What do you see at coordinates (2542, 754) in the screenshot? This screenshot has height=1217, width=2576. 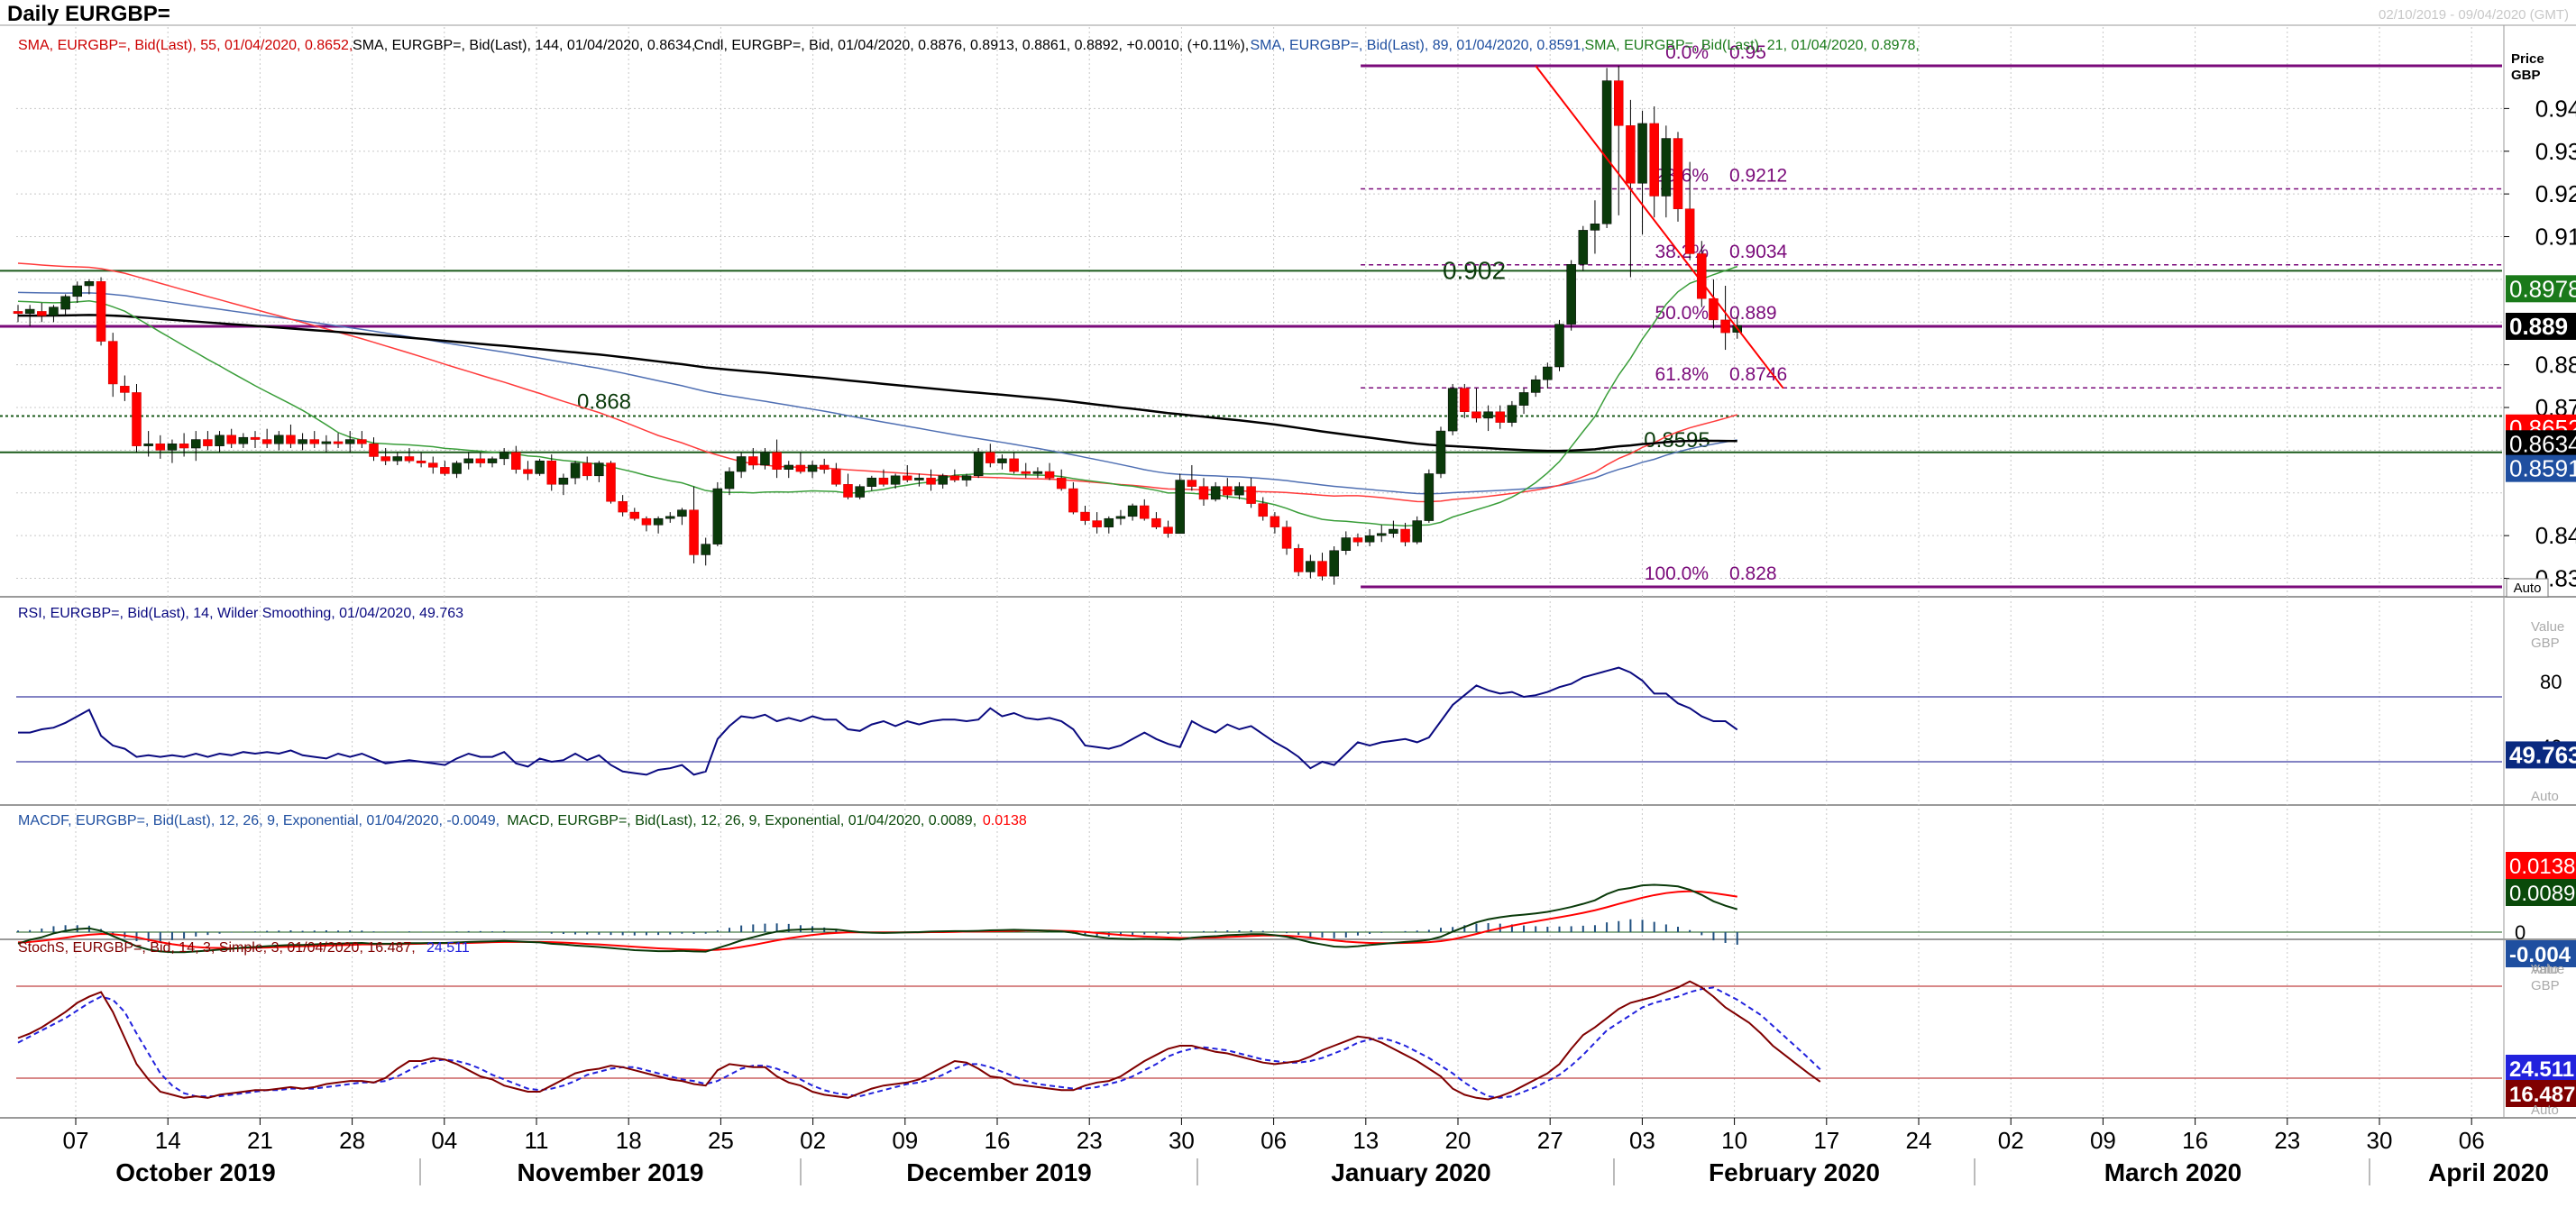 I see `rsi-badge-text: 49.763` at bounding box center [2542, 754].